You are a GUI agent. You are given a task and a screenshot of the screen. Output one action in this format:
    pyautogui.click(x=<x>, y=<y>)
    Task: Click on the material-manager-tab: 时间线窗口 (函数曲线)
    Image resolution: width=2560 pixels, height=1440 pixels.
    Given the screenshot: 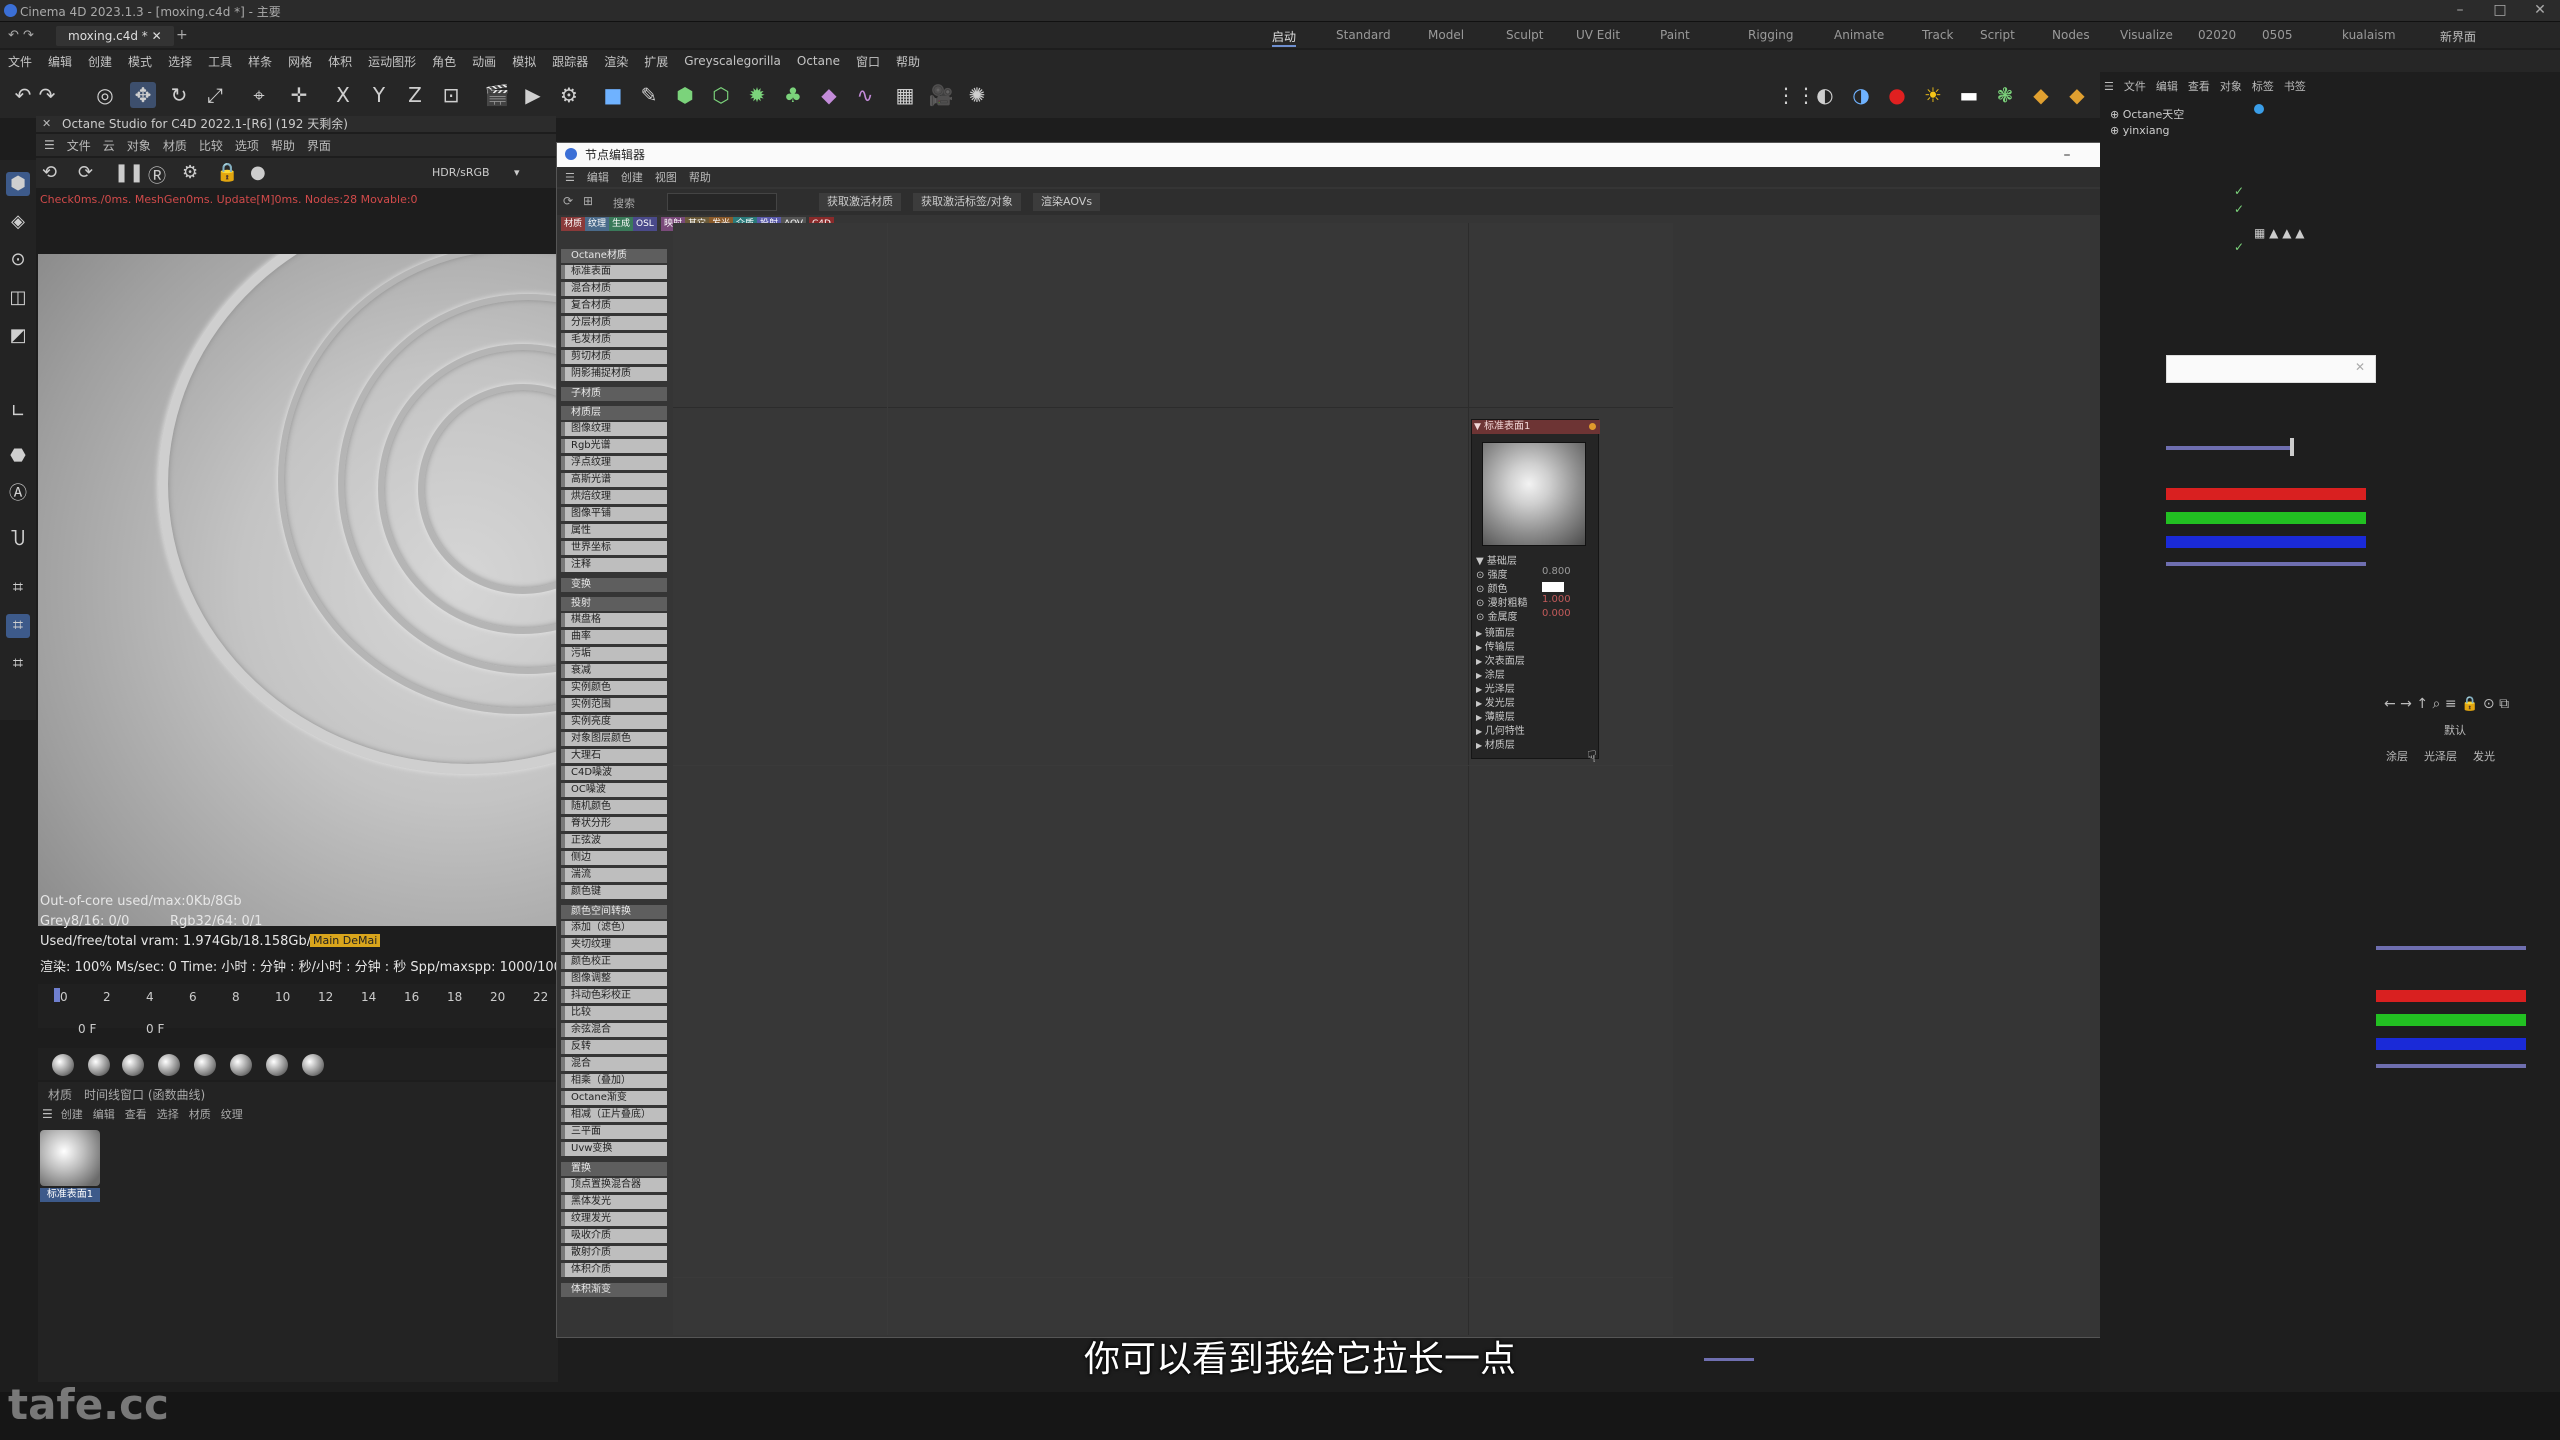 What is the action you would take?
    pyautogui.click(x=144, y=1094)
    